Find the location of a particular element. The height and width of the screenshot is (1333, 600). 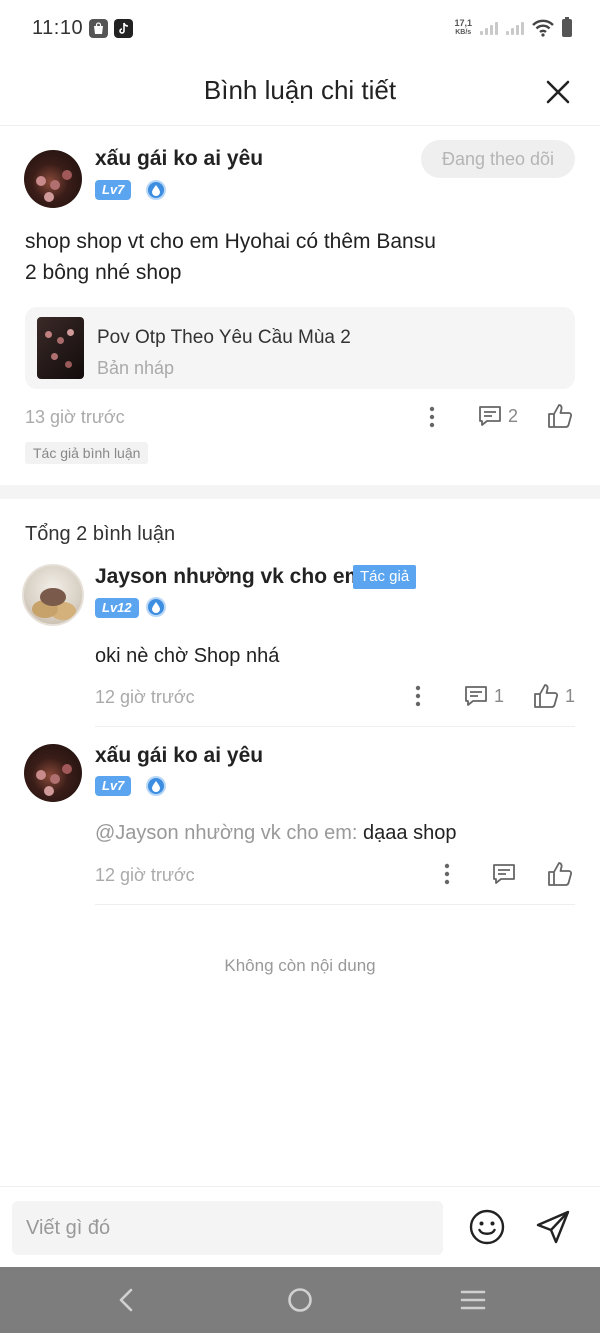

comment-input-bar is located at coordinates (300, 1226).